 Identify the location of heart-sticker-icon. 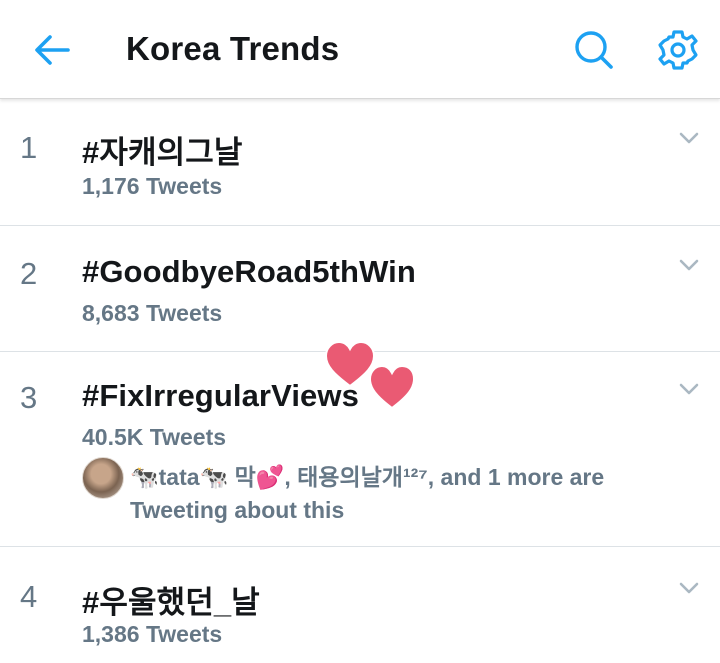
(370, 375).